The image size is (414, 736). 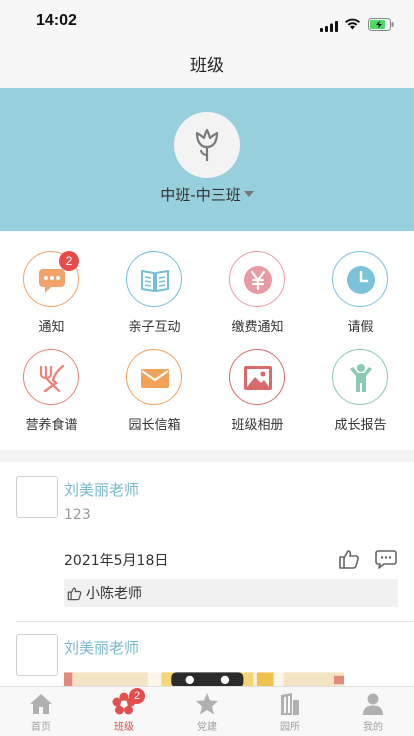 I want to click on feed-post: 刘美丽老师, so click(x=207, y=657).